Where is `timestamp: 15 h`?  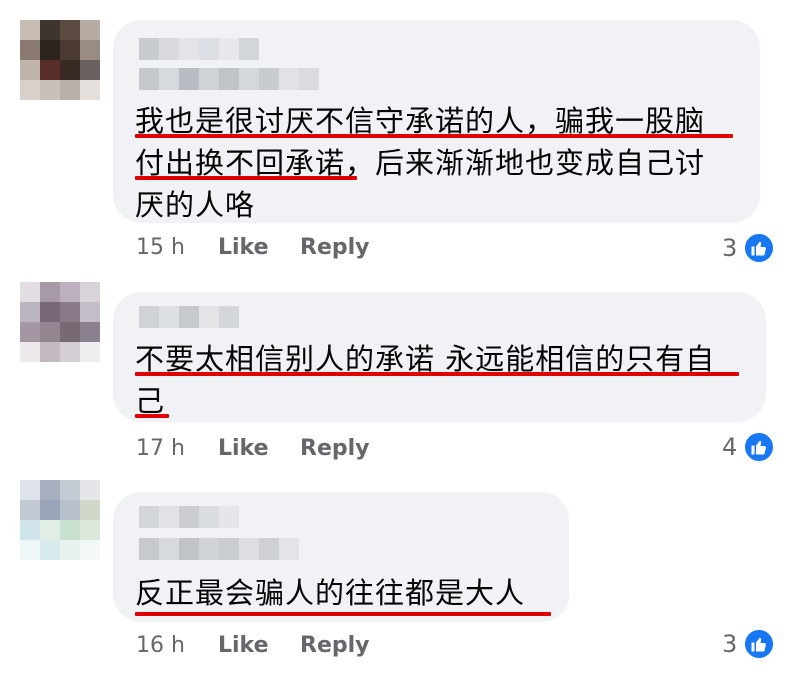 timestamp: 15 h is located at coordinates (177, 248).